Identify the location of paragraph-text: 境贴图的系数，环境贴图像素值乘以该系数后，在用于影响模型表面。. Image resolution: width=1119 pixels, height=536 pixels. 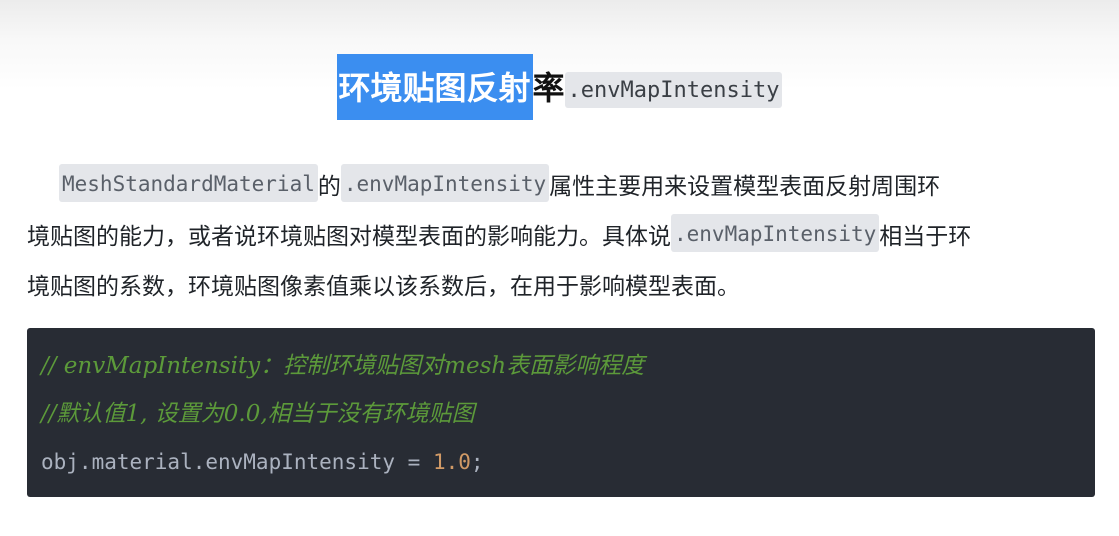
(383, 287).